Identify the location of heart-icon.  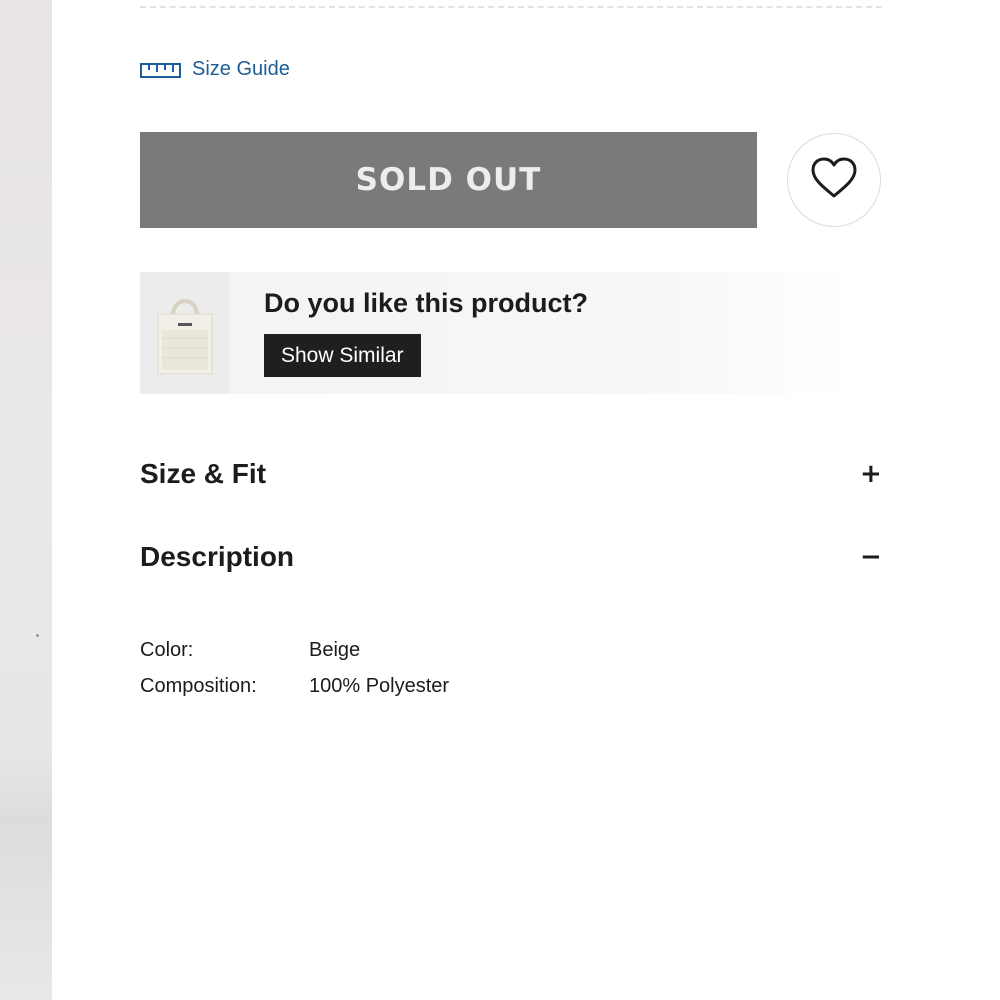
(834, 180).